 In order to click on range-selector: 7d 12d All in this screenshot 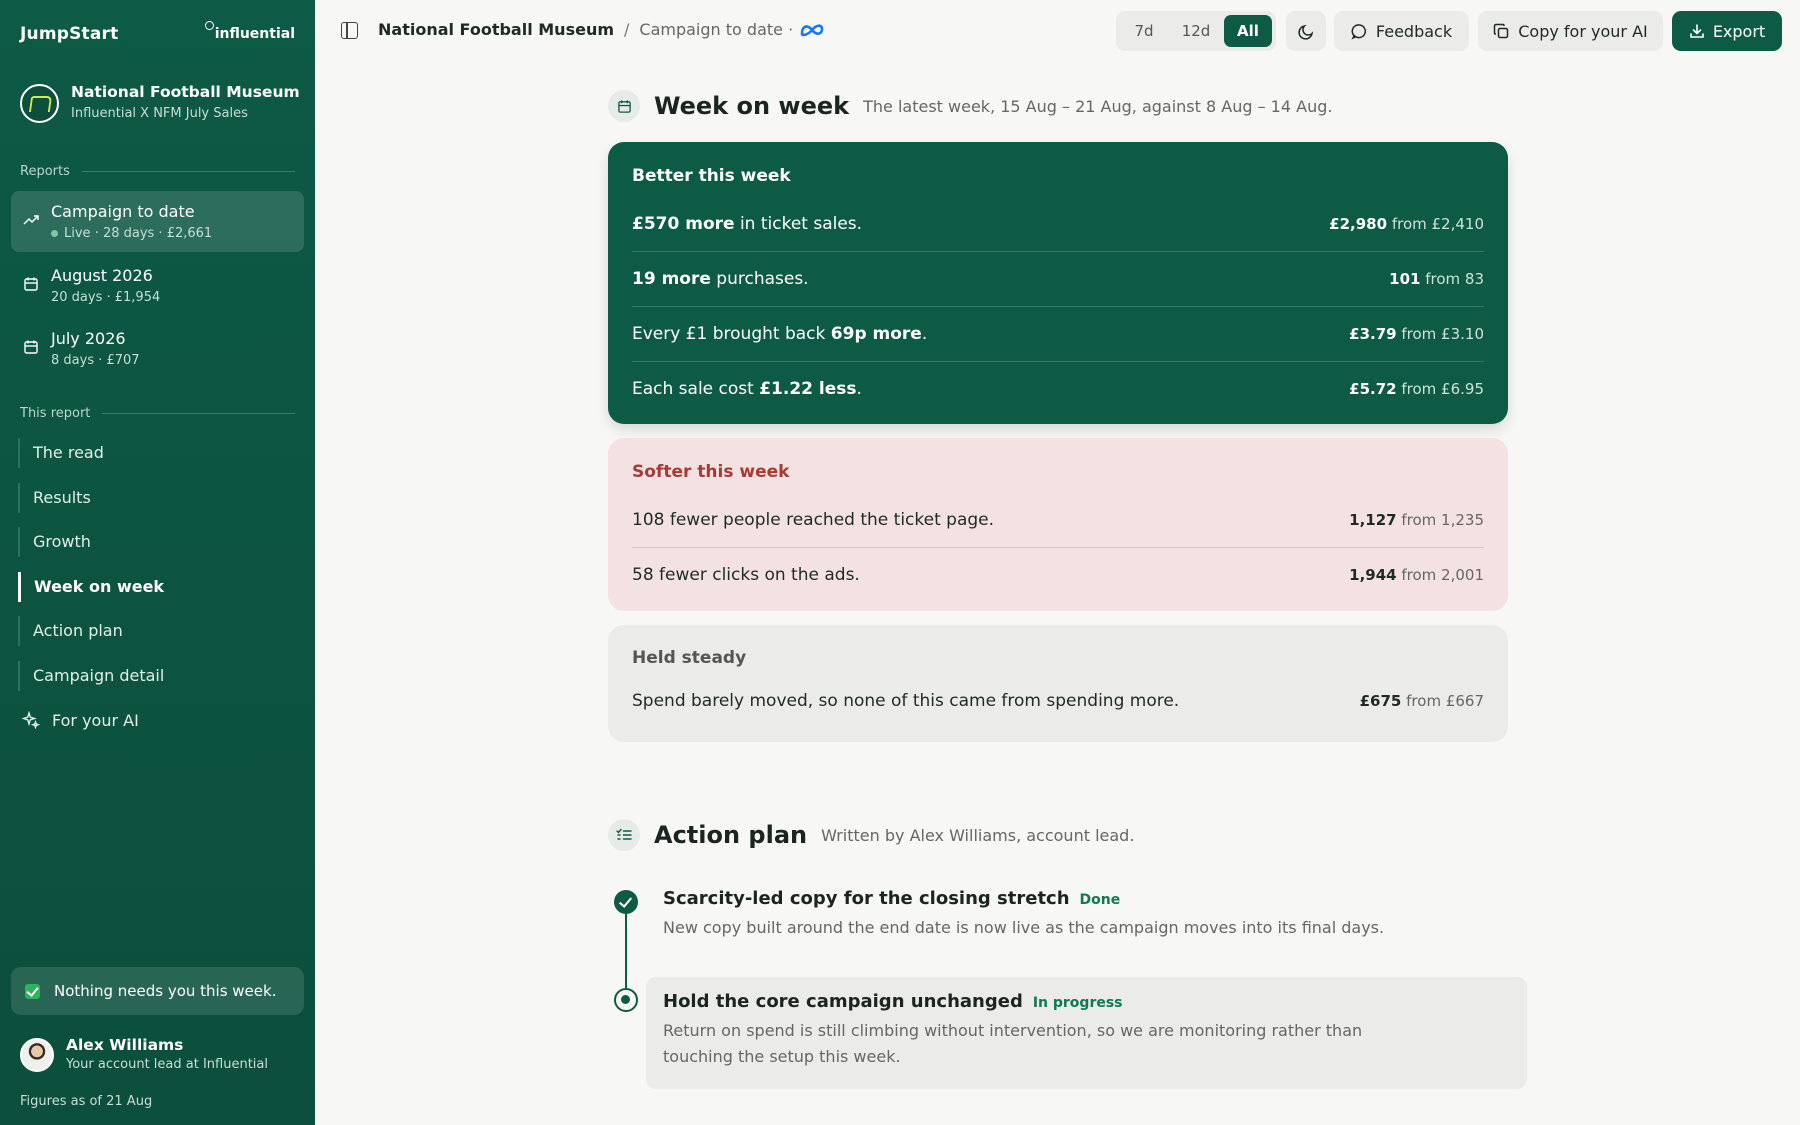, I will do `click(1196, 31)`.